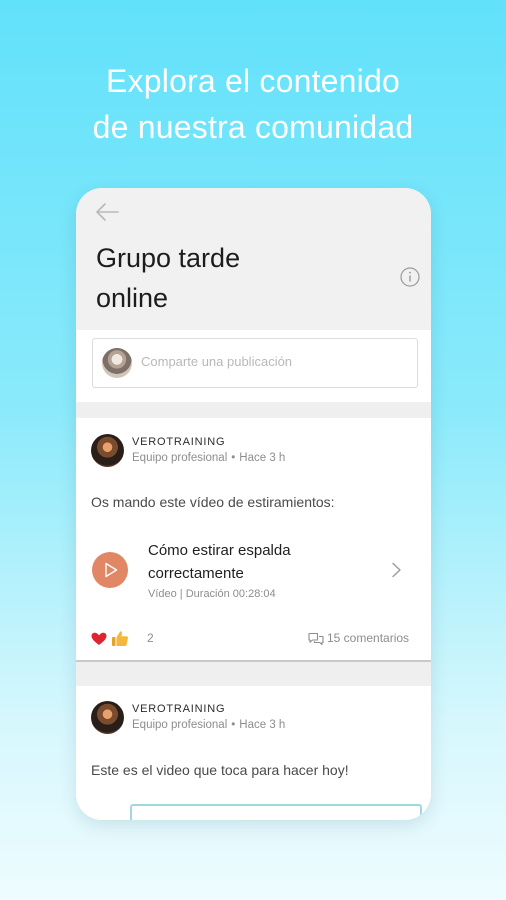 The image size is (506, 900). I want to click on composer-section: Comparte una publicación, so click(253, 366).